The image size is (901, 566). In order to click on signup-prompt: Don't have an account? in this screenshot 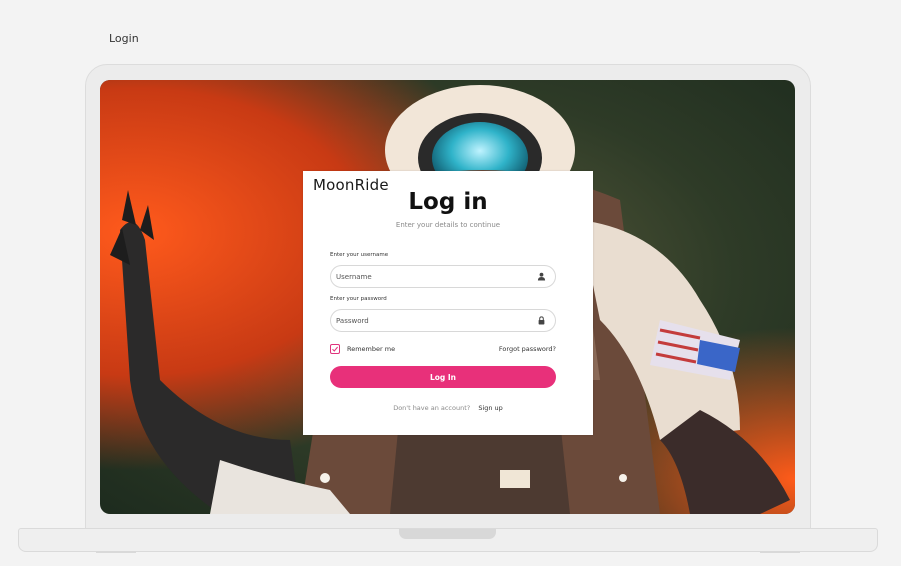, I will do `click(432, 408)`.